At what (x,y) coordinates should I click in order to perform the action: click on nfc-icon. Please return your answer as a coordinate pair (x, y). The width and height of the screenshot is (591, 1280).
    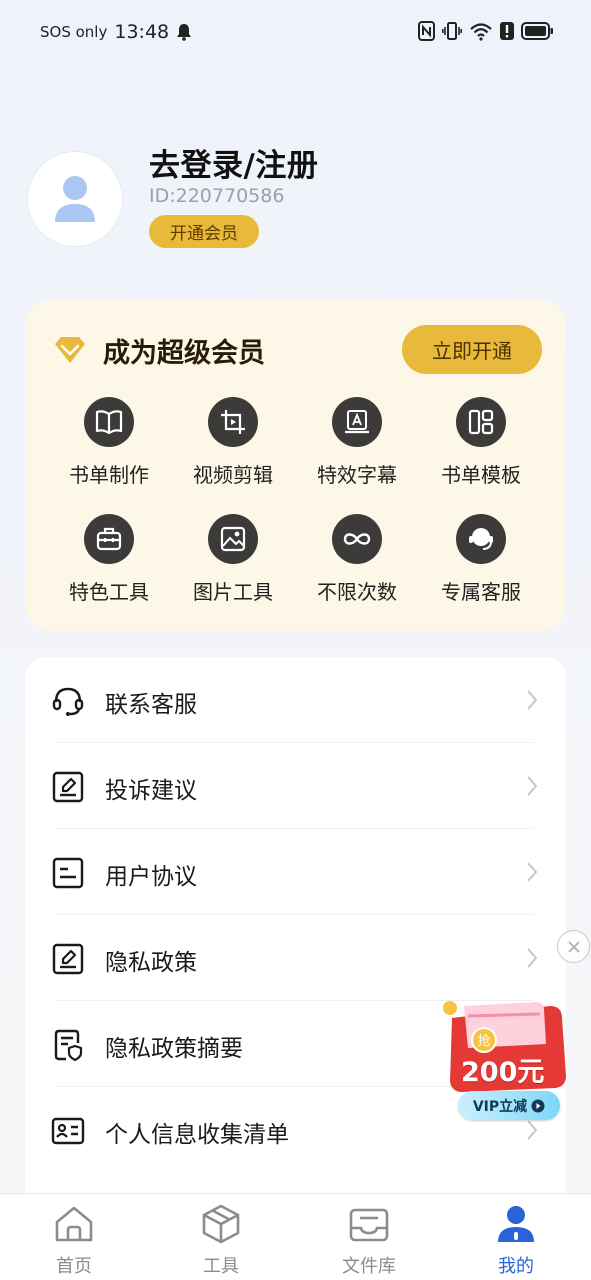
    Looking at the image, I should click on (426, 31).